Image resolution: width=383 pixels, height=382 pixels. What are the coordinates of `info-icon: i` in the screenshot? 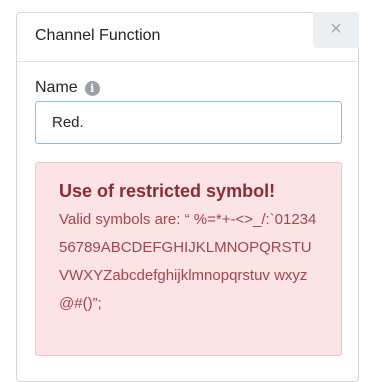 It's located at (92, 88).